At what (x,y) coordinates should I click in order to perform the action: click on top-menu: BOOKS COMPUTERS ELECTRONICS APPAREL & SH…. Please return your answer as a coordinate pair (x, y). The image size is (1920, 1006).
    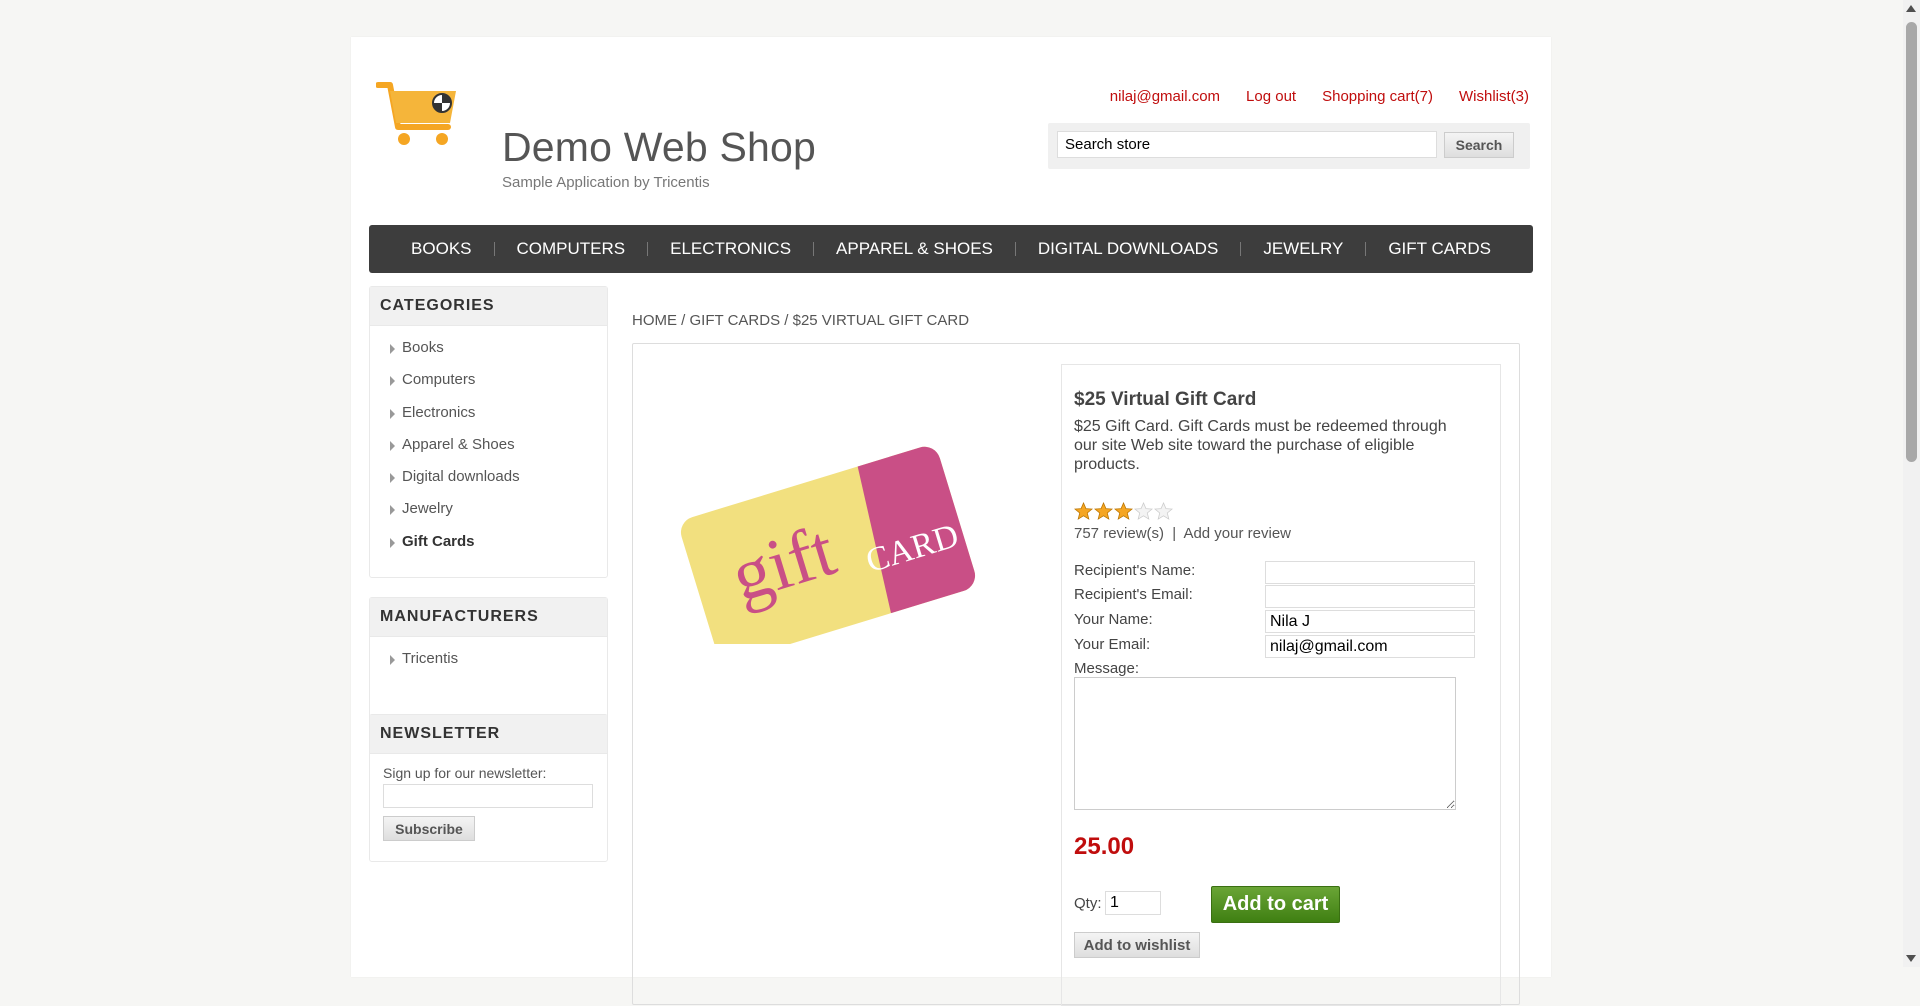
    Looking at the image, I should click on (951, 249).